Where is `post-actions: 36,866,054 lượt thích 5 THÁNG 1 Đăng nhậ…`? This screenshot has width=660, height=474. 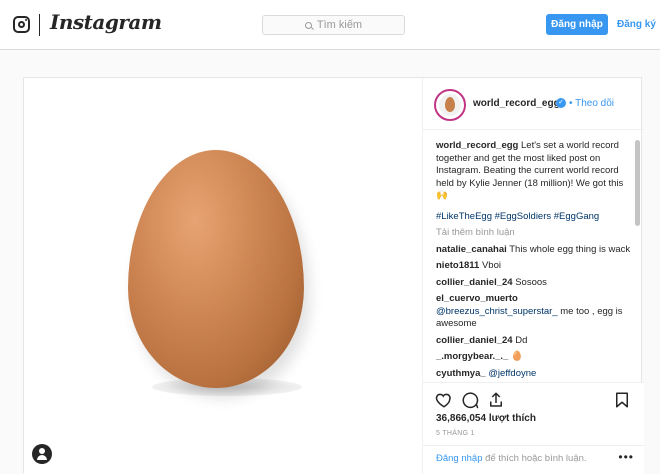
post-actions: 36,866,054 lượt thích 5 THÁNG 1 Đăng nhậ… is located at coordinates (533, 428).